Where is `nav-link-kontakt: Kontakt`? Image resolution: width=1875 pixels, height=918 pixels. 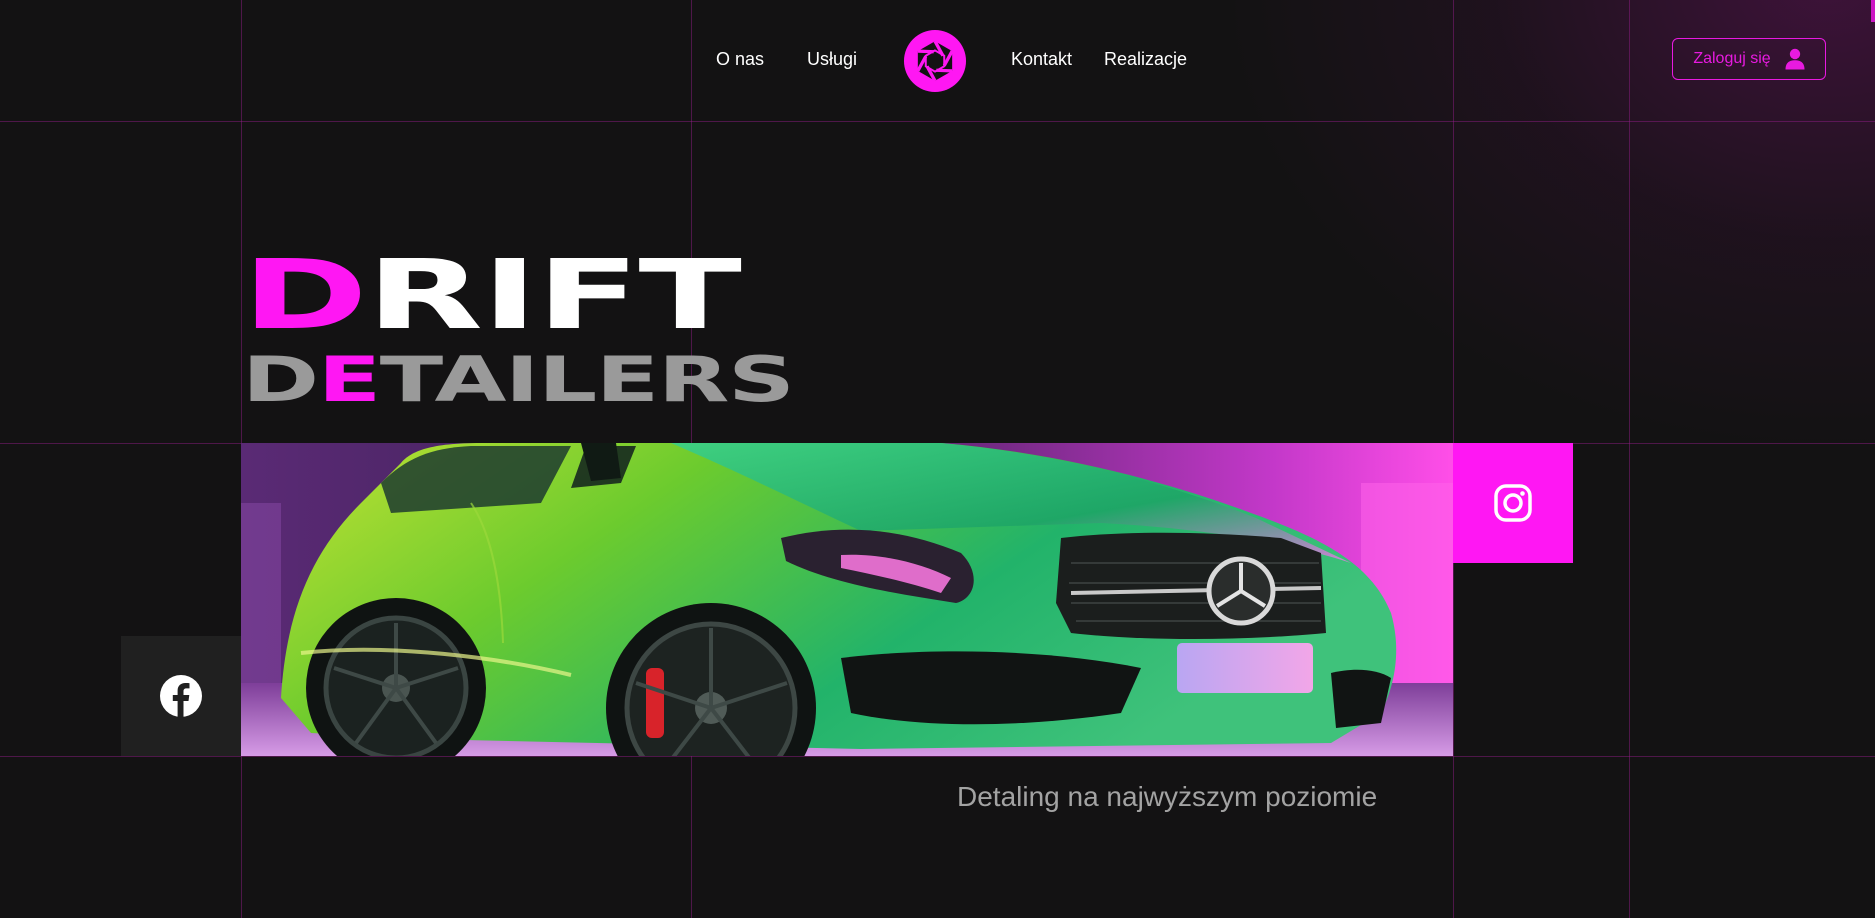 nav-link-kontakt: Kontakt is located at coordinates (1041, 59).